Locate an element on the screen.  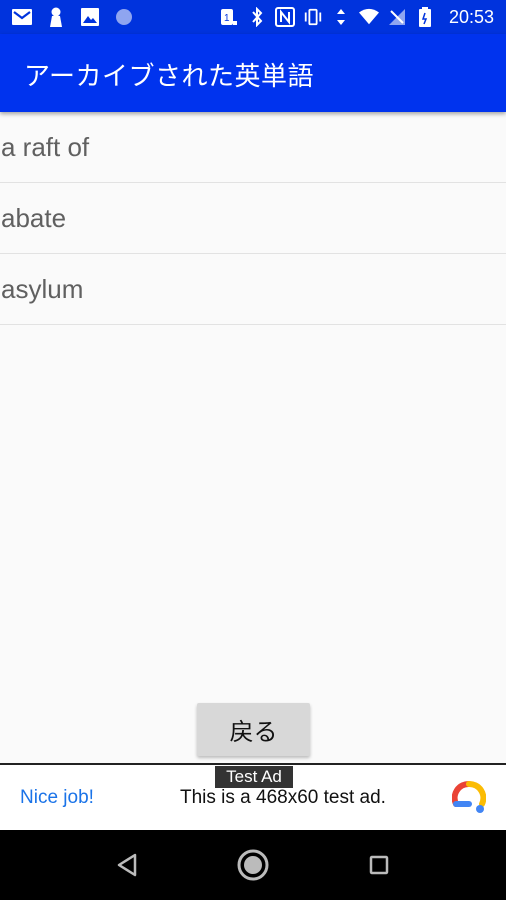
status-notification-icons is located at coordinates (73, 17).